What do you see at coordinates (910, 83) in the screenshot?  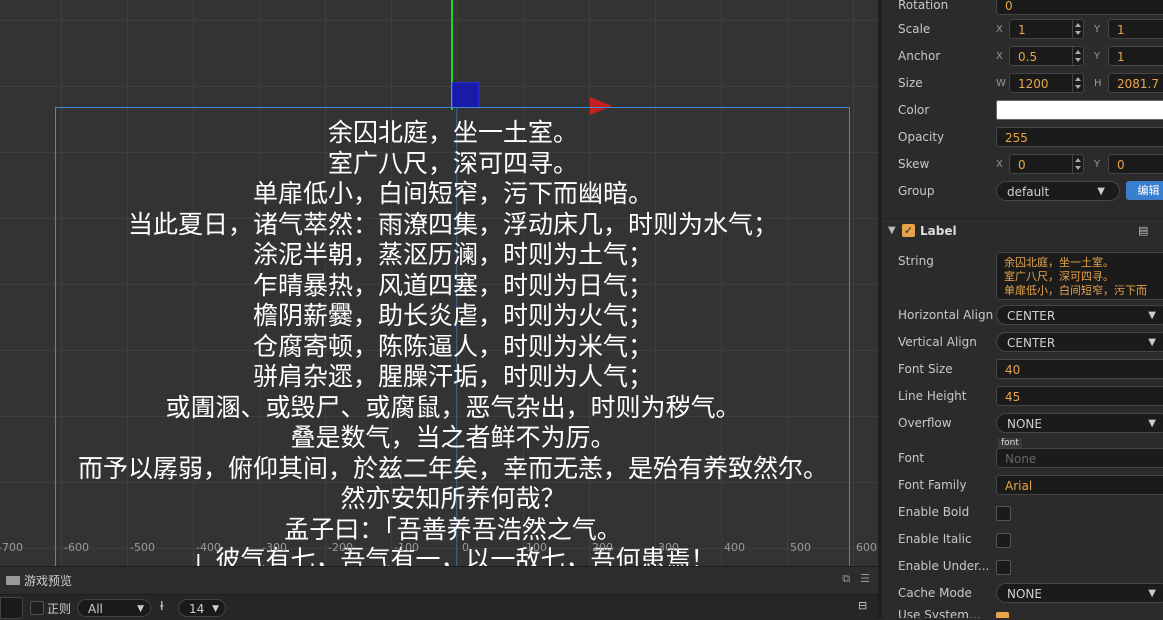 I see `size-label: Size` at bounding box center [910, 83].